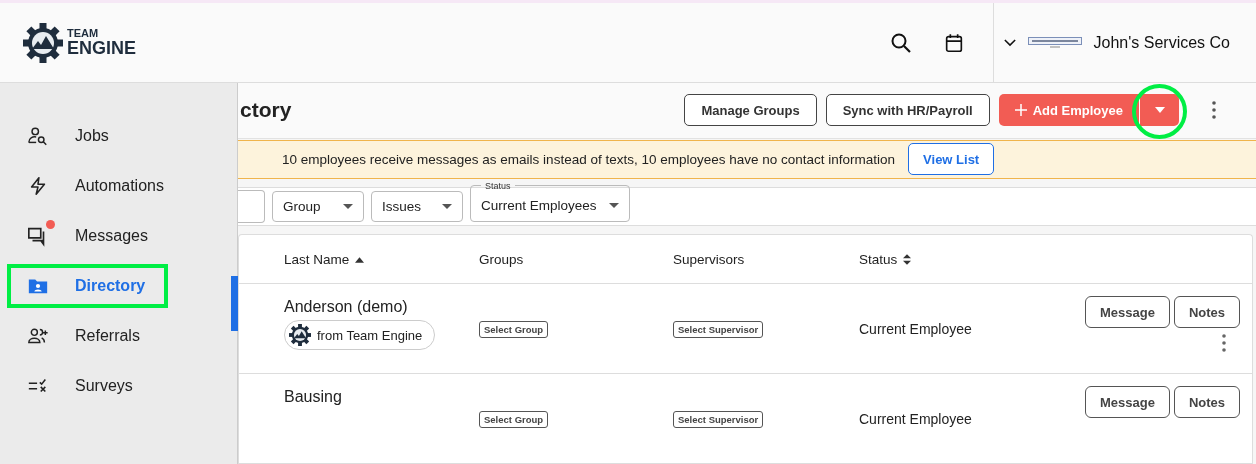 This screenshot has height=464, width=1256. Describe the element at coordinates (709, 259) in the screenshot. I see `column-header: Supervisors` at that location.